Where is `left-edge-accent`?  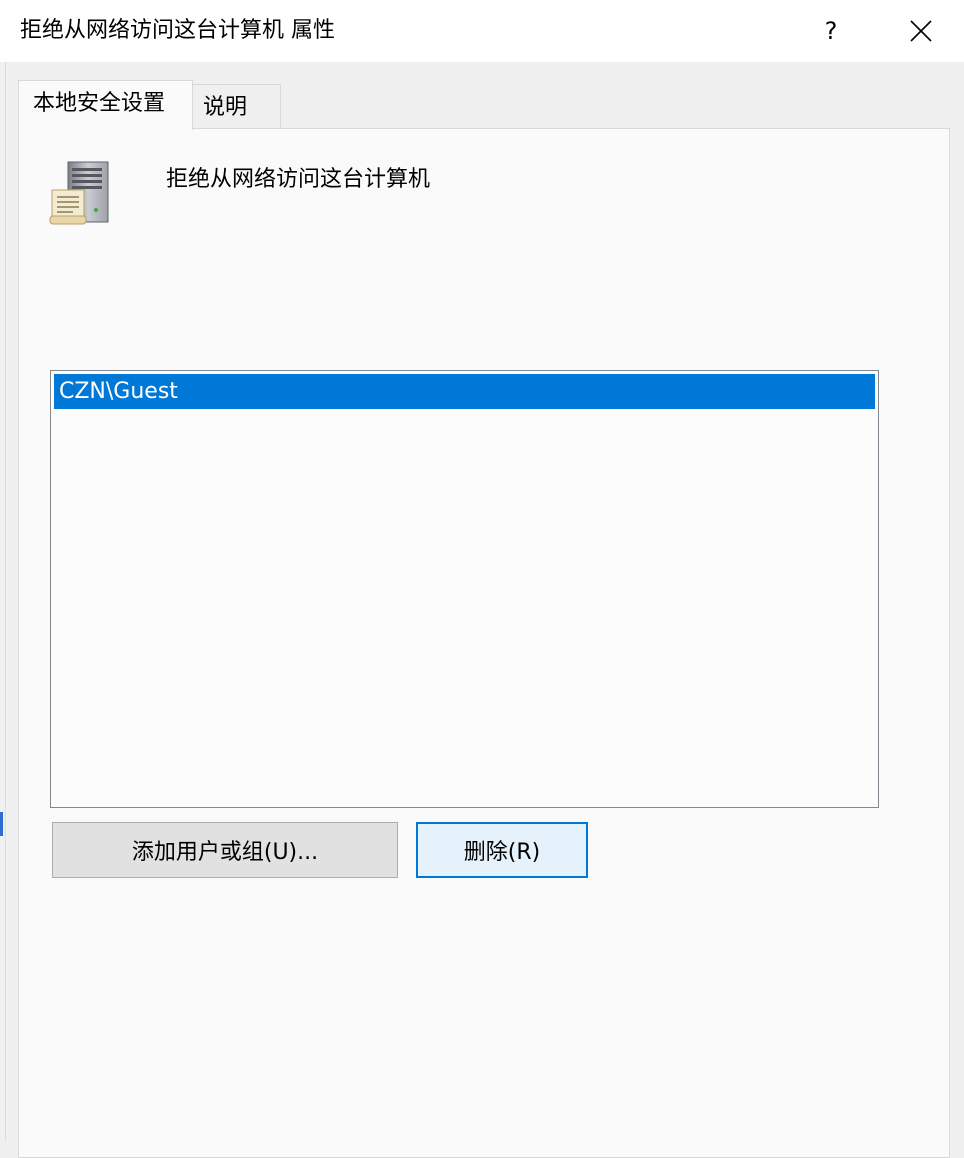 left-edge-accent is located at coordinates (1, 824).